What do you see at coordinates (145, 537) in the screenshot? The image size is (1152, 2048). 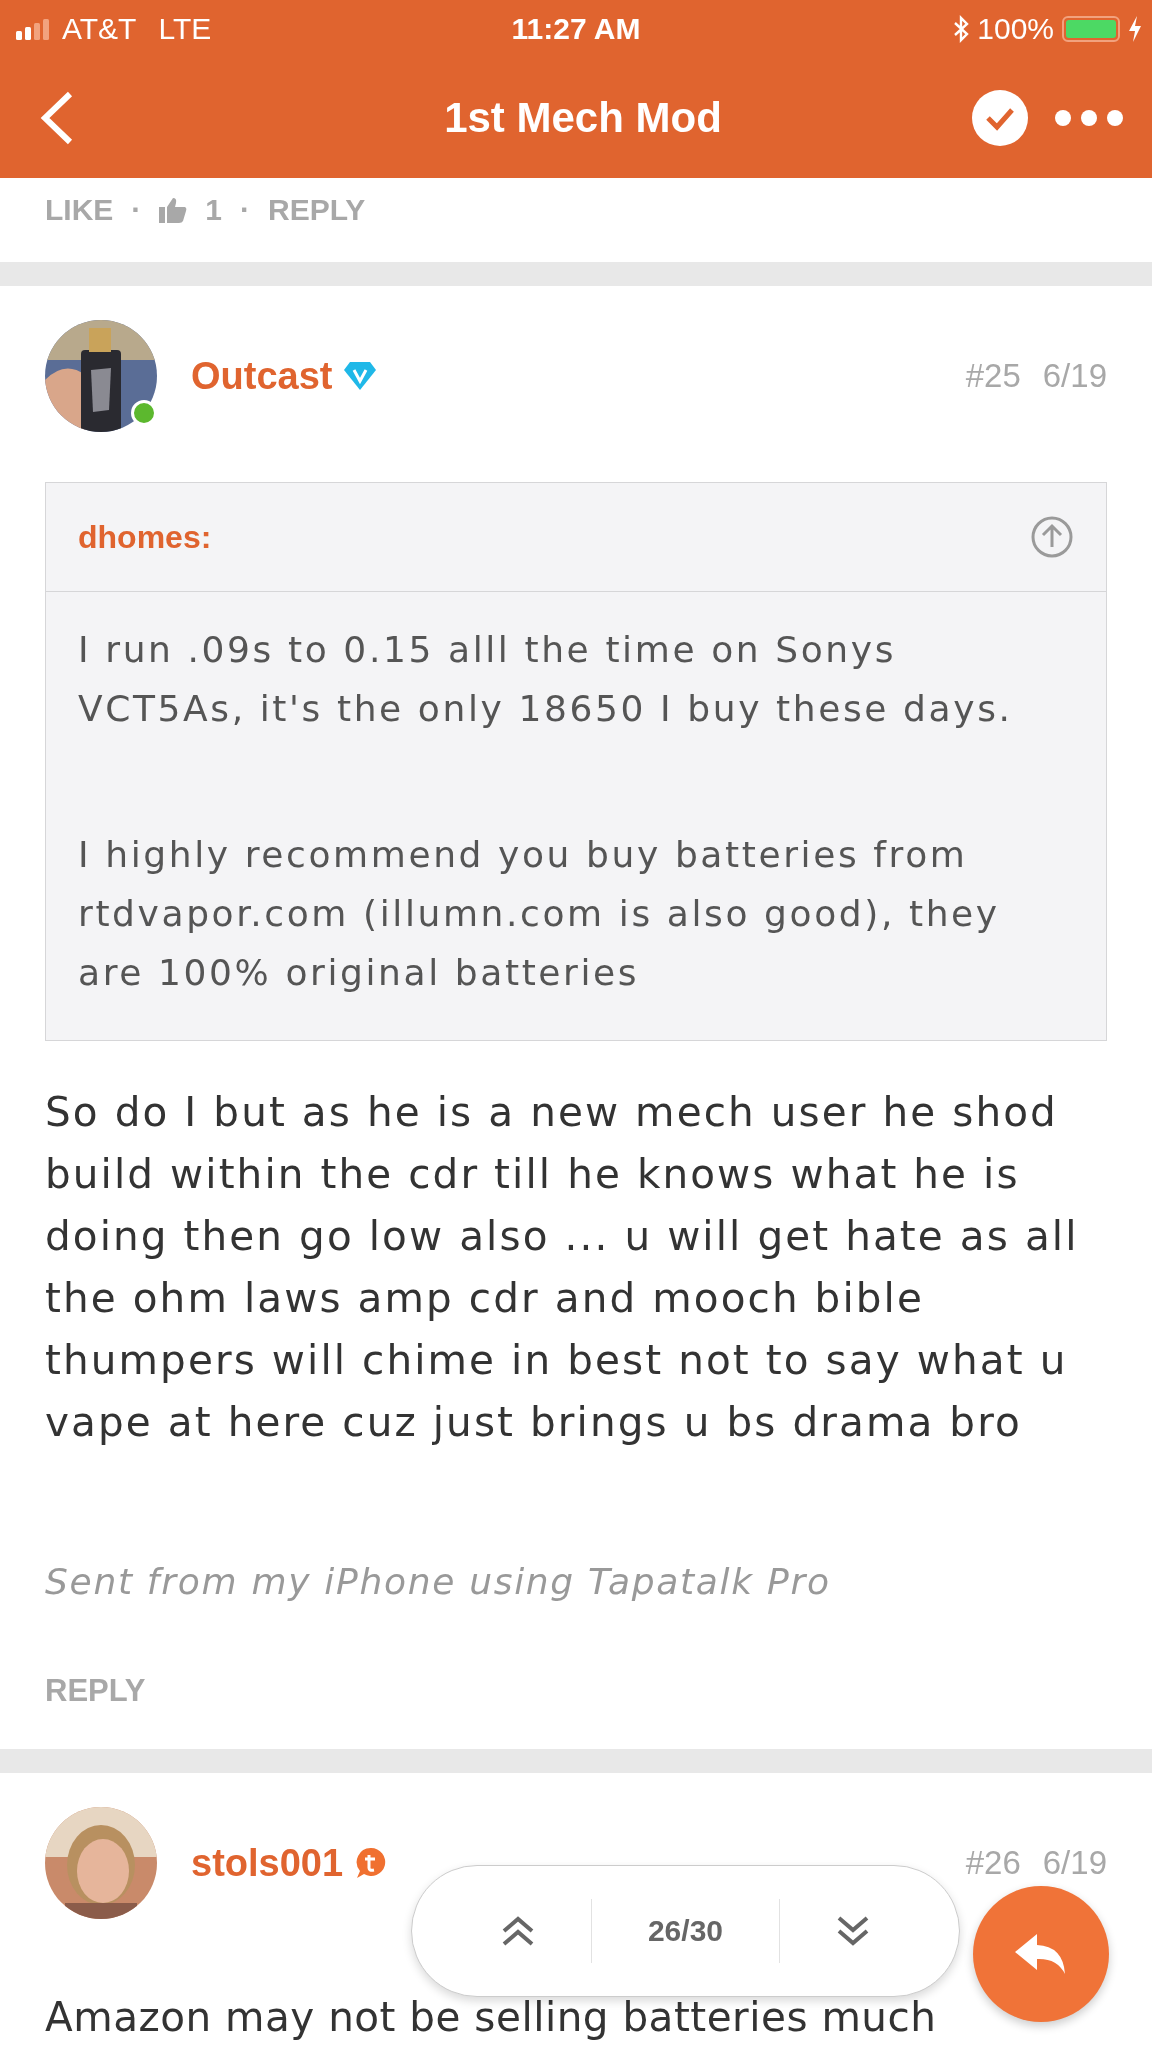 I see `quote-author: dhomes:` at bounding box center [145, 537].